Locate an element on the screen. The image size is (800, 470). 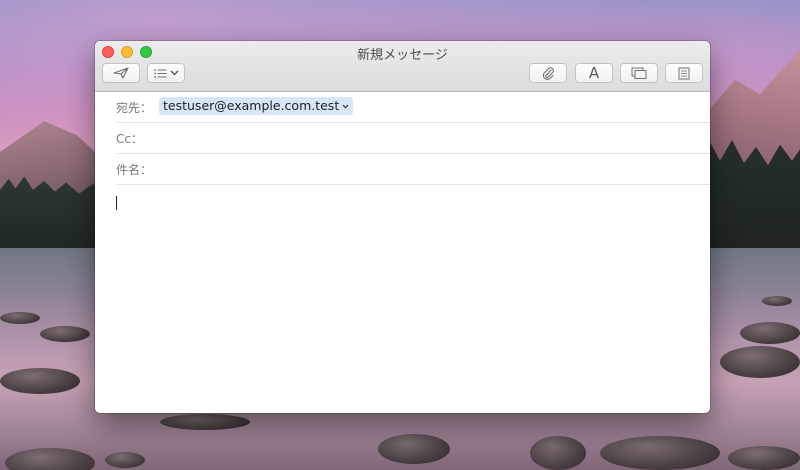
send-button is located at coordinates (121, 73).